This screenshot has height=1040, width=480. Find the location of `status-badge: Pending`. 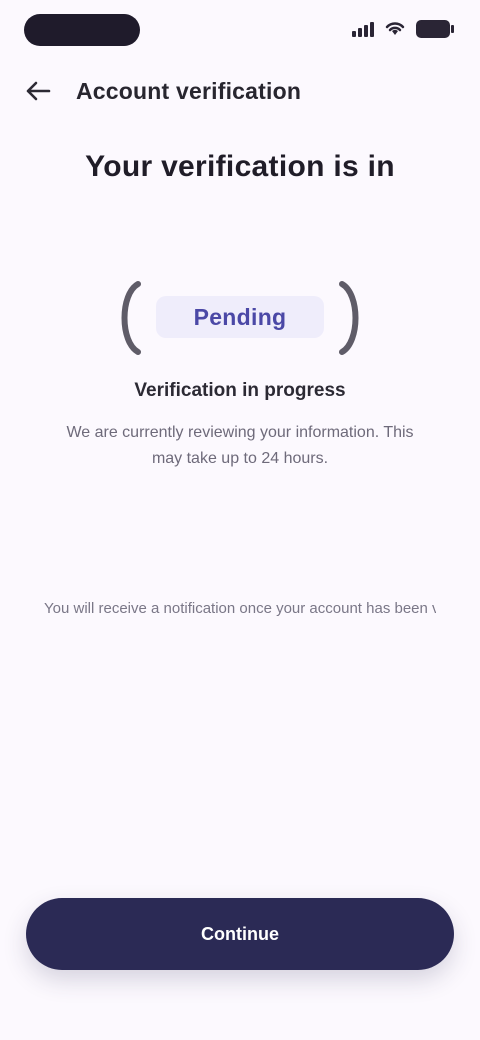

status-badge: Pending is located at coordinates (240, 317).